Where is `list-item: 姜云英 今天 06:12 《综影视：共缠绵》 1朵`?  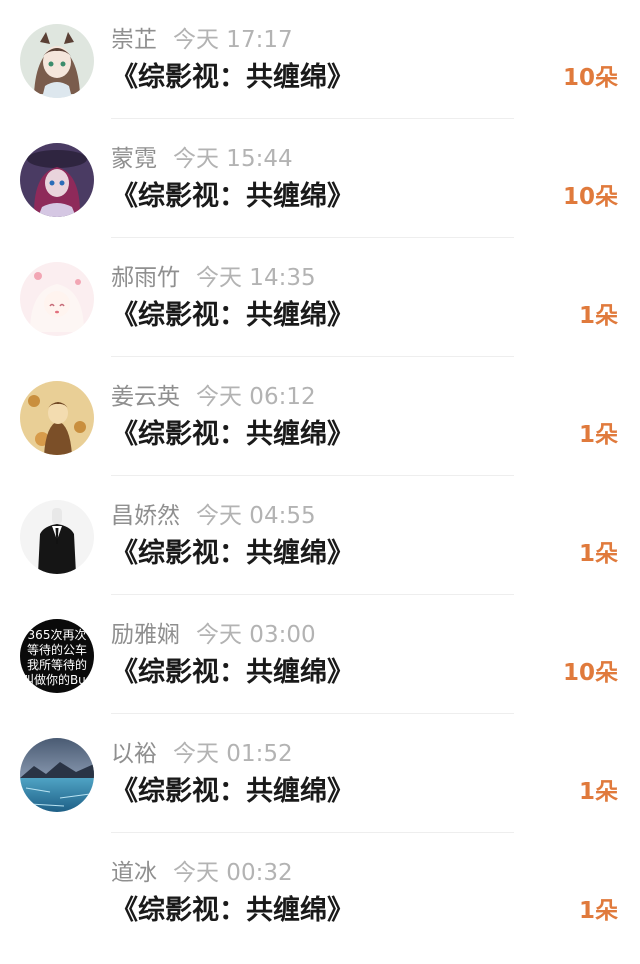 list-item: 姜云英 今天 06:12 《综影视：共缠绵》 1朵 is located at coordinates (320, 416).